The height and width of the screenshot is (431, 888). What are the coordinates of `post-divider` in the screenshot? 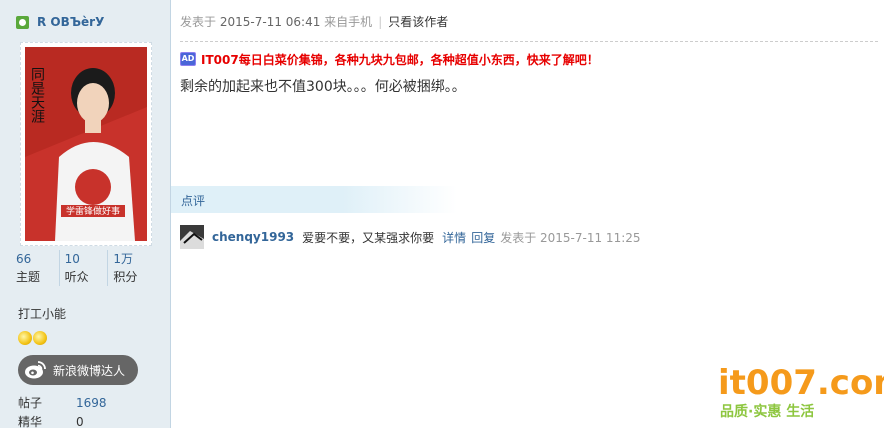 It's located at (529, 41).